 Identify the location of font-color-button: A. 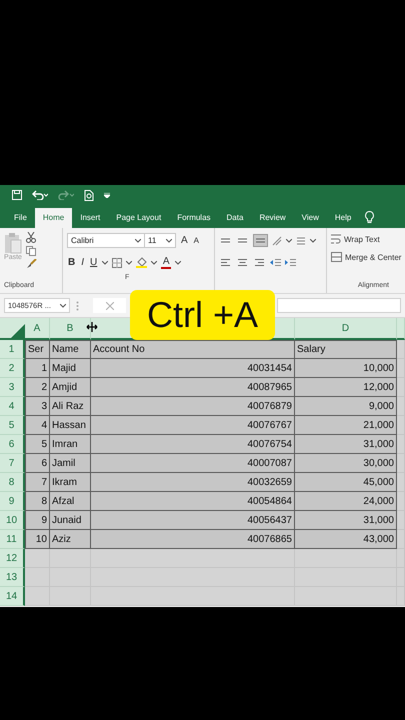
(166, 262).